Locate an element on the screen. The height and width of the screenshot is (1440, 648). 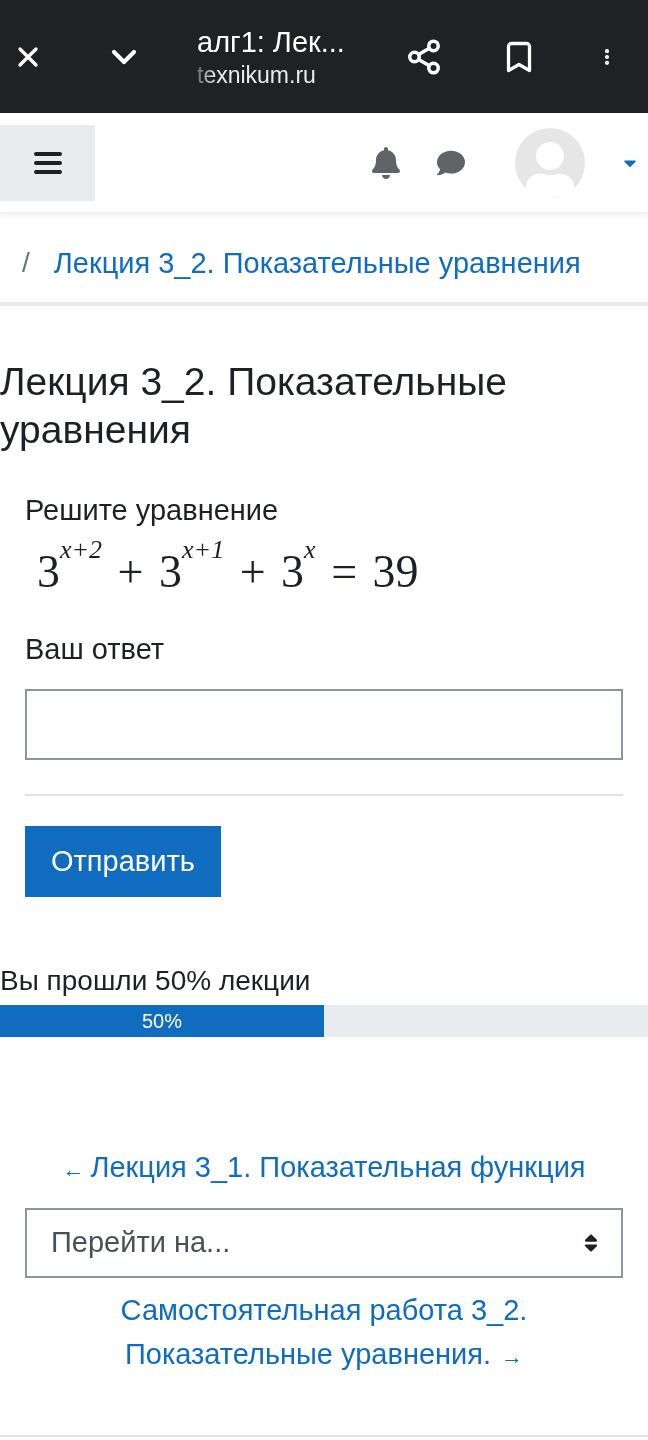
progress-label: Вы прошли 50% лекции is located at coordinates (156, 981).